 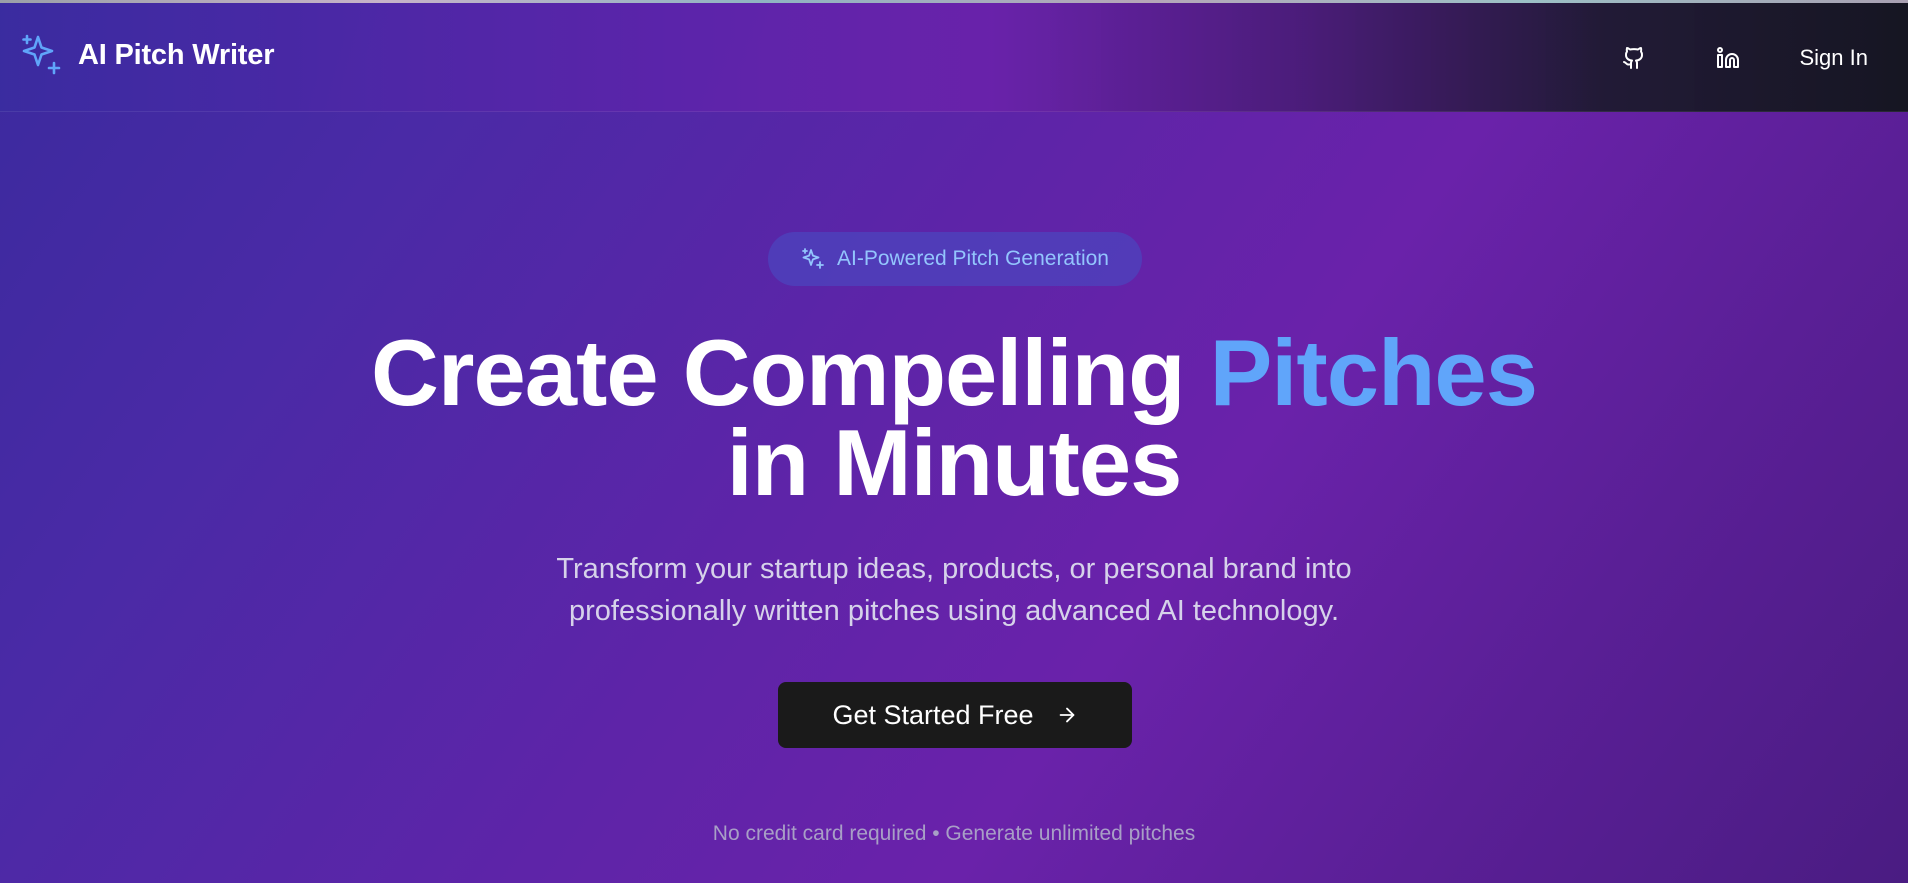 What do you see at coordinates (1373, 372) in the screenshot?
I see `headline-accent: Pitches` at bounding box center [1373, 372].